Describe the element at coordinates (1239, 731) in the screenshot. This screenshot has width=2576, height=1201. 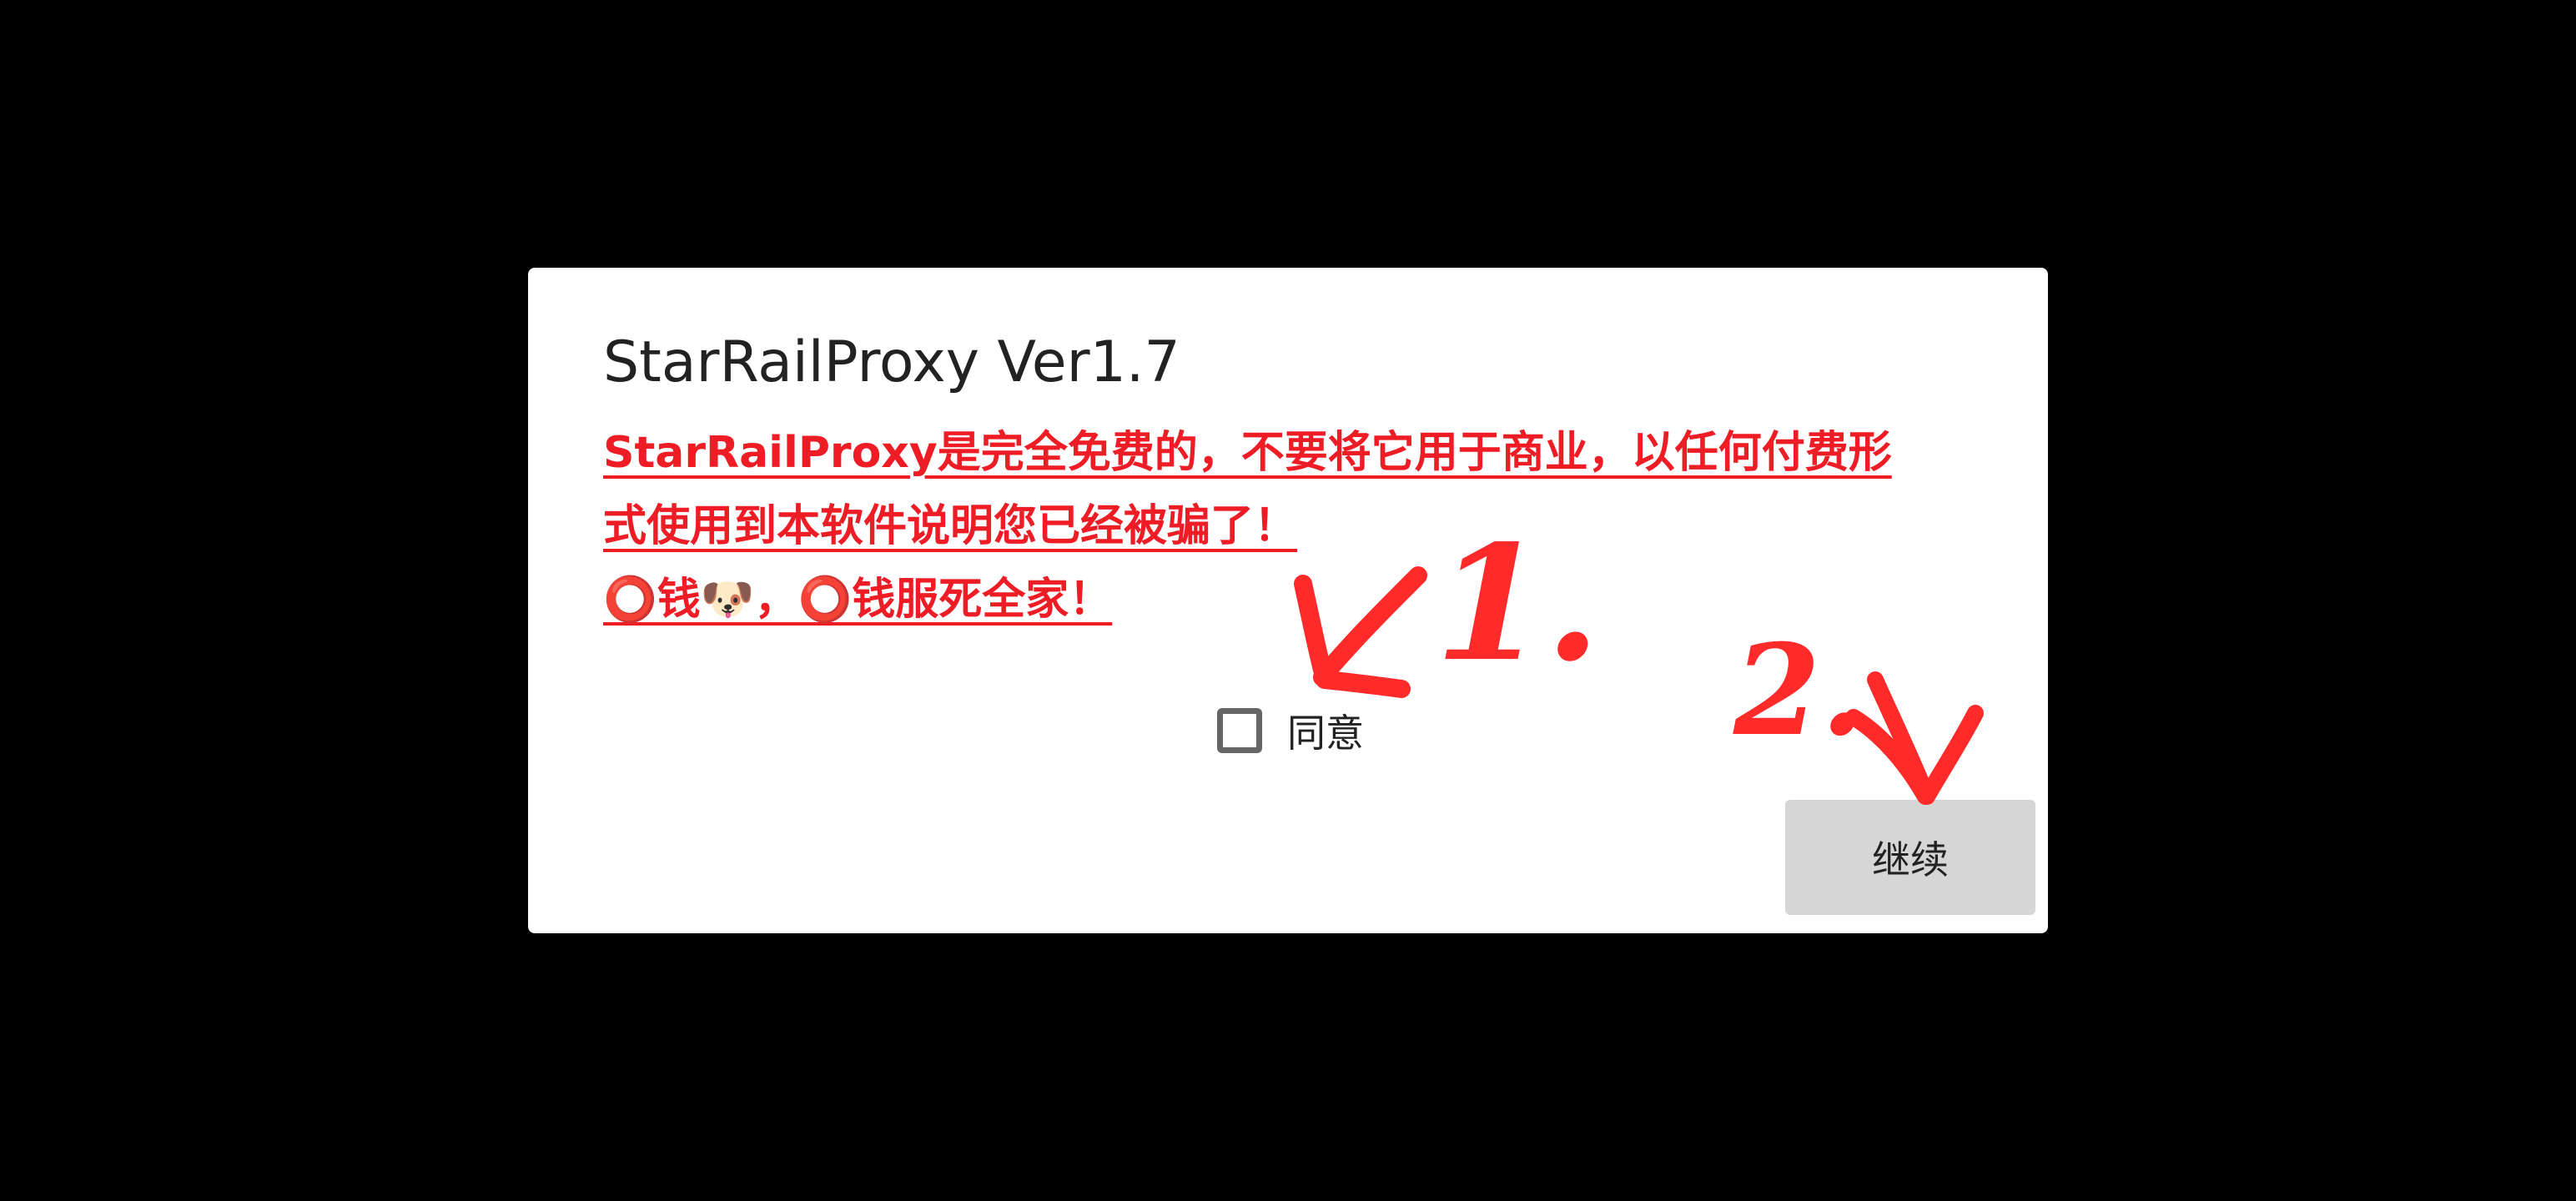
I see `agree-checkbox` at that location.